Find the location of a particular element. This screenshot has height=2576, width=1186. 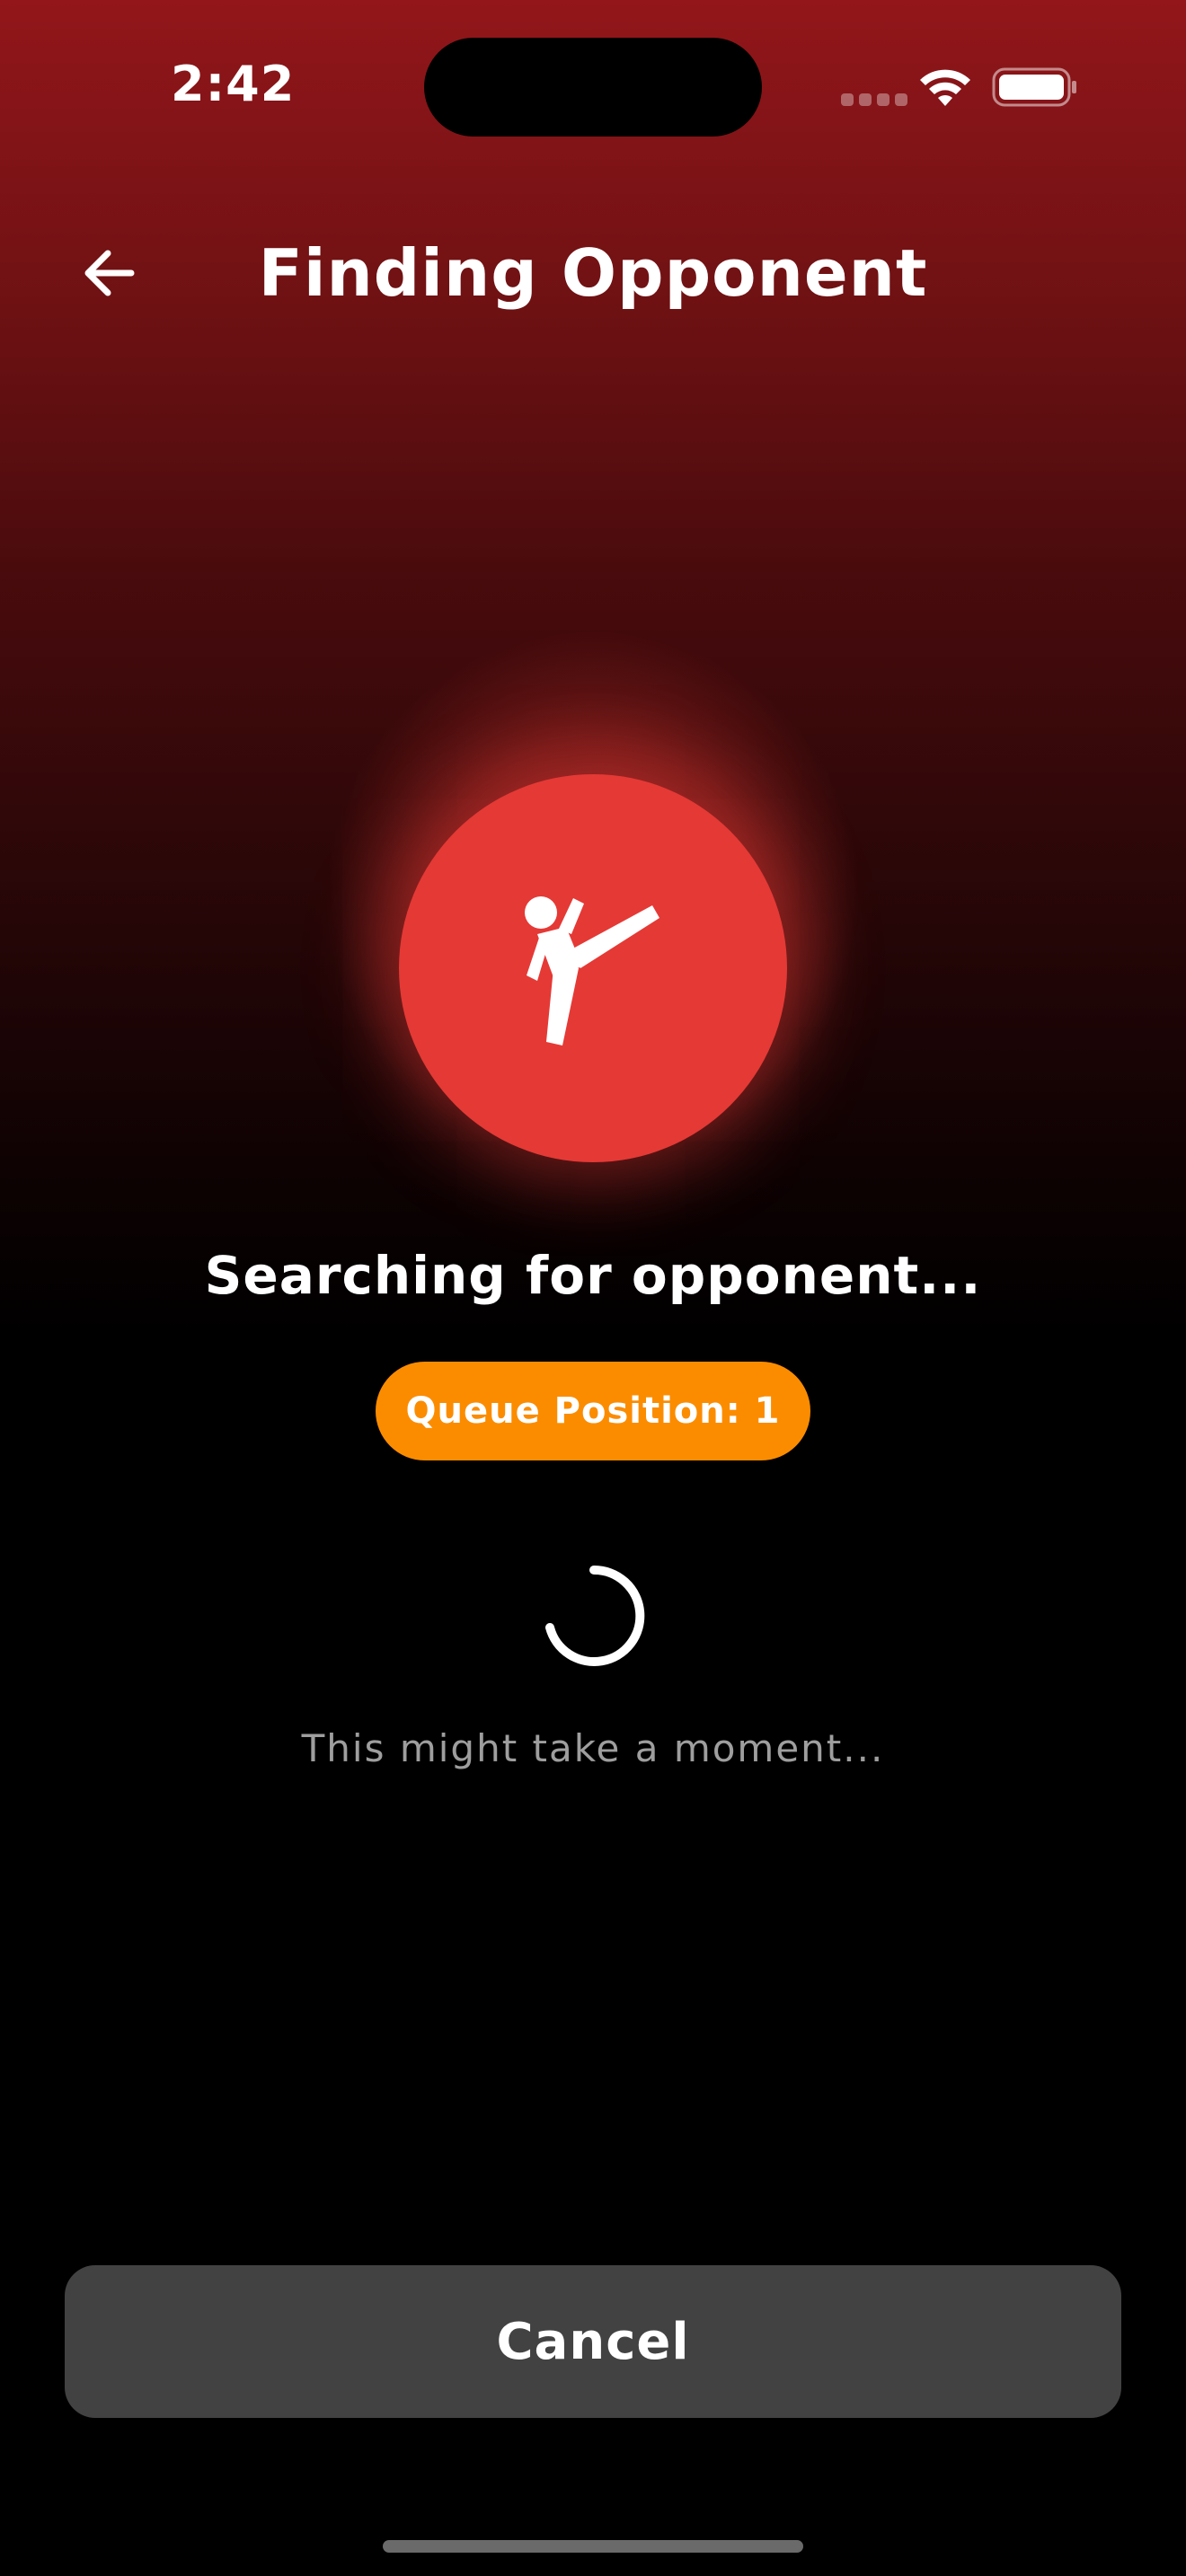

martial-arts-kick-icon is located at coordinates (592, 970).